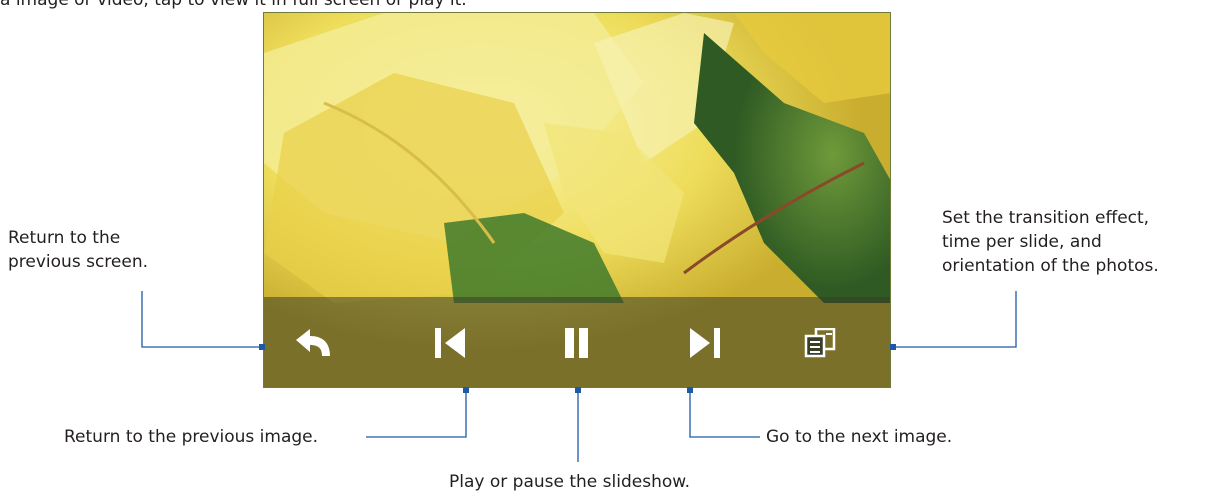  I want to click on next-image-button, so click(704, 343).